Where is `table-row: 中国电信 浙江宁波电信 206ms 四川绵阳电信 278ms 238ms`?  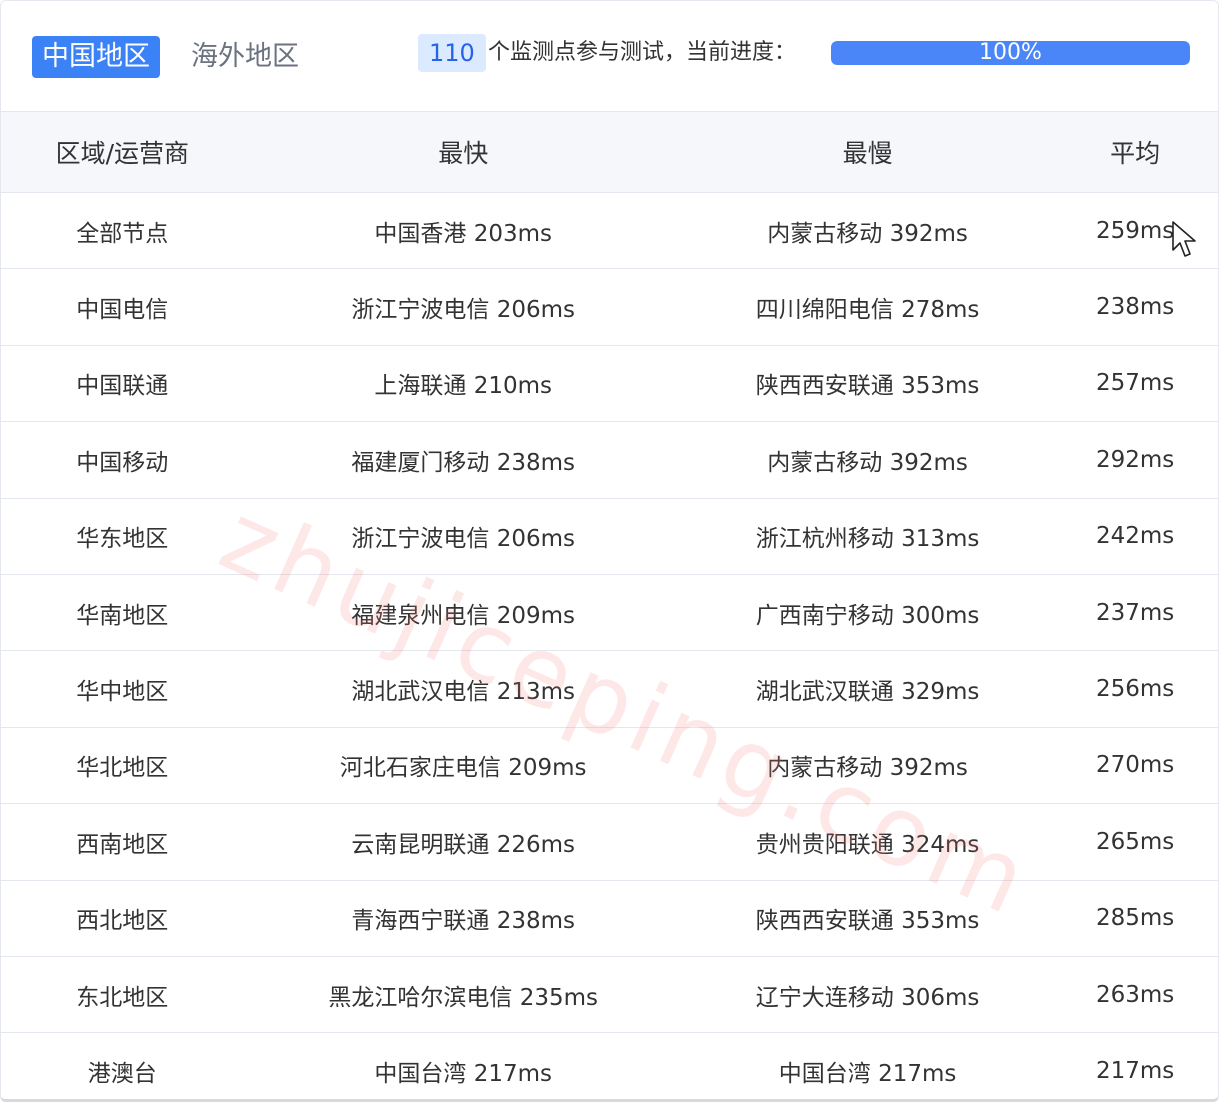
table-row: 中国电信 浙江宁波电信 206ms 四川绵阳电信 278ms 238ms is located at coordinates (609, 307).